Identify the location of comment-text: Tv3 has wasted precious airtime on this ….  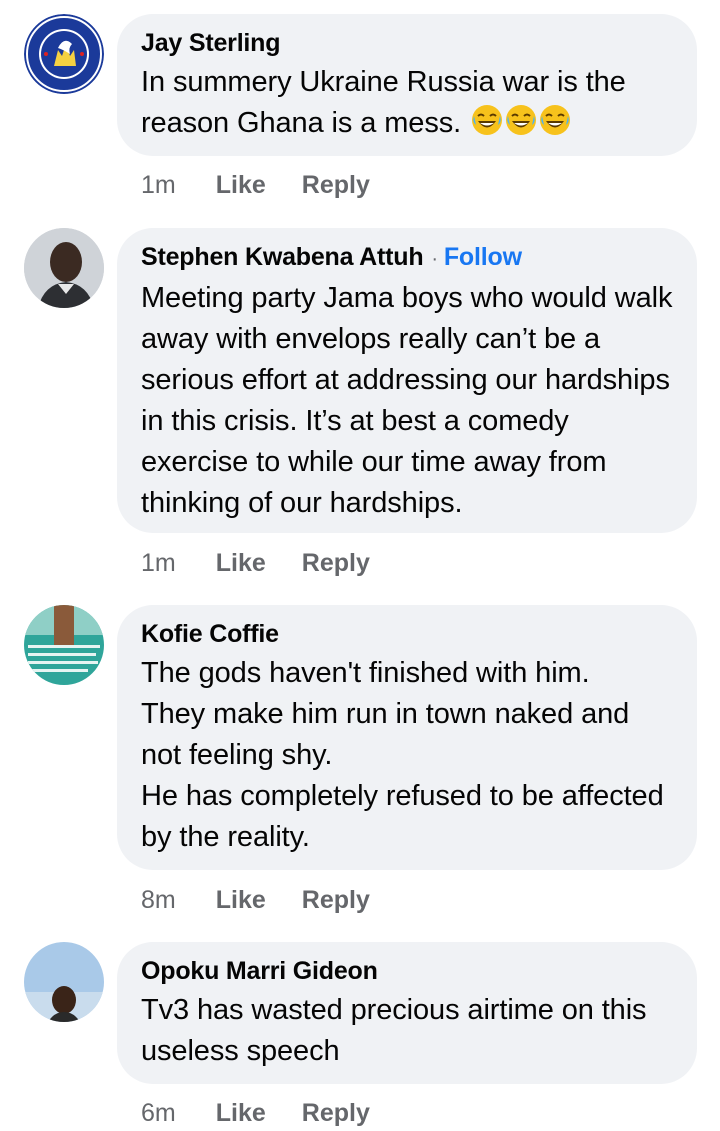
(394, 1030).